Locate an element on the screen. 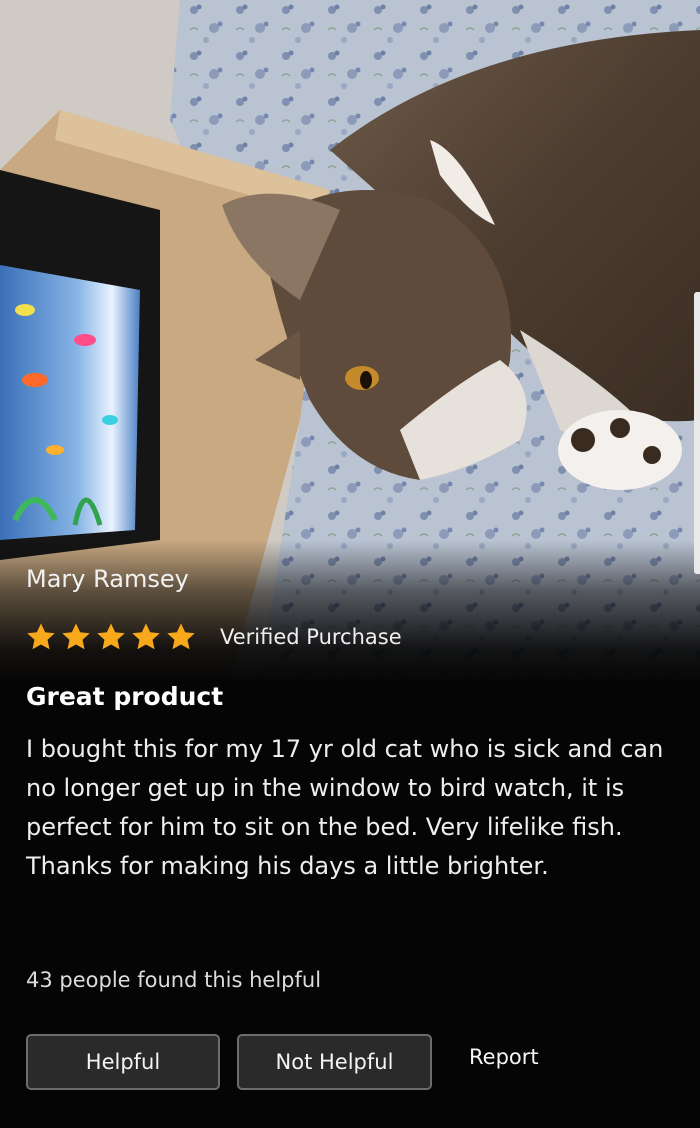  reviewer-name: Mary Ramsey is located at coordinates (107, 579).